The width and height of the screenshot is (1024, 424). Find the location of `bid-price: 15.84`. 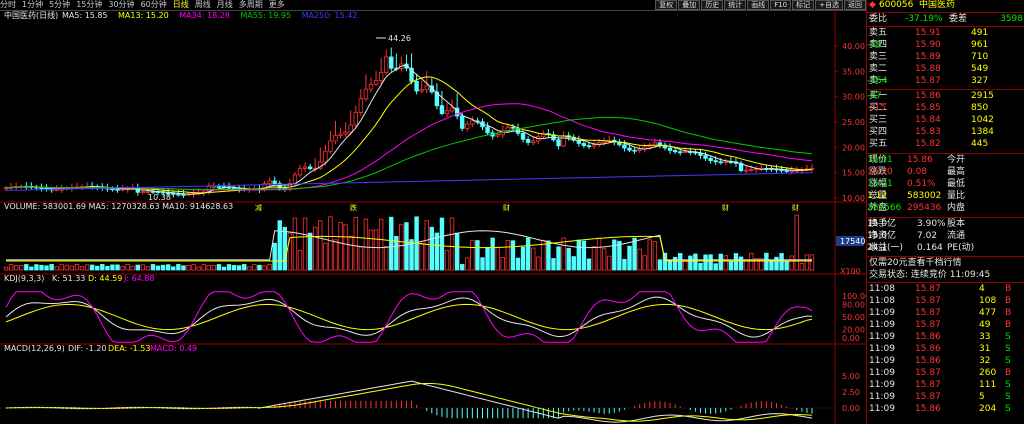

bid-price: 15.84 is located at coordinates (928, 120).